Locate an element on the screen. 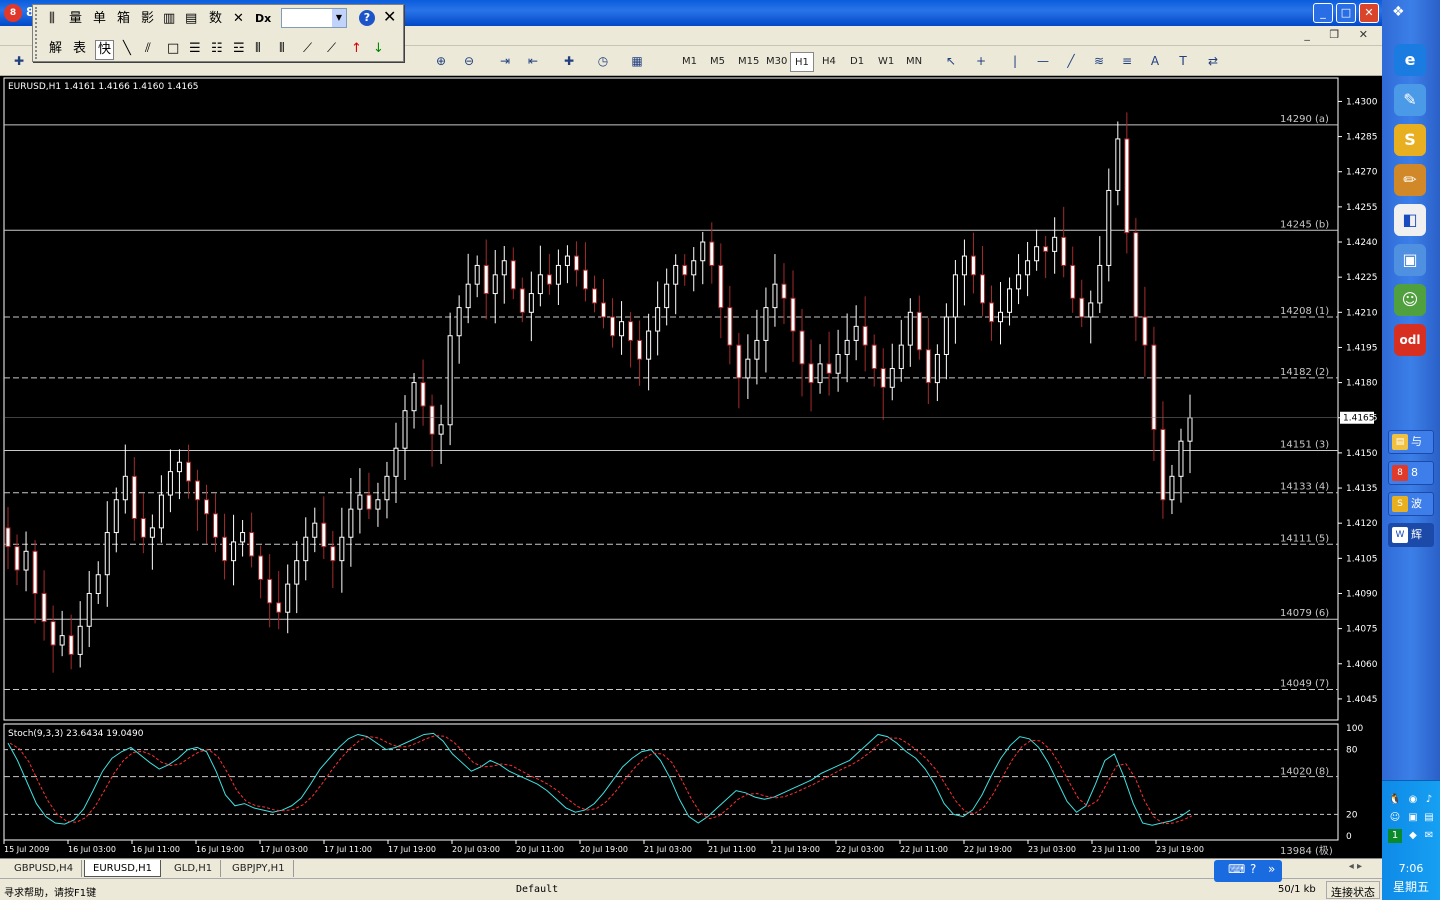  timeframe-d1: D1 is located at coordinates (857, 62).